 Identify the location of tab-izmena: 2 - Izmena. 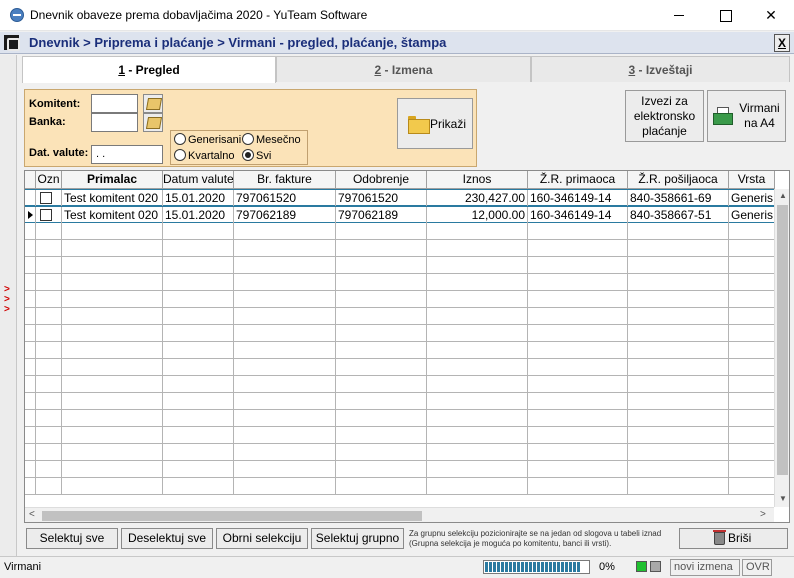
(403, 69).